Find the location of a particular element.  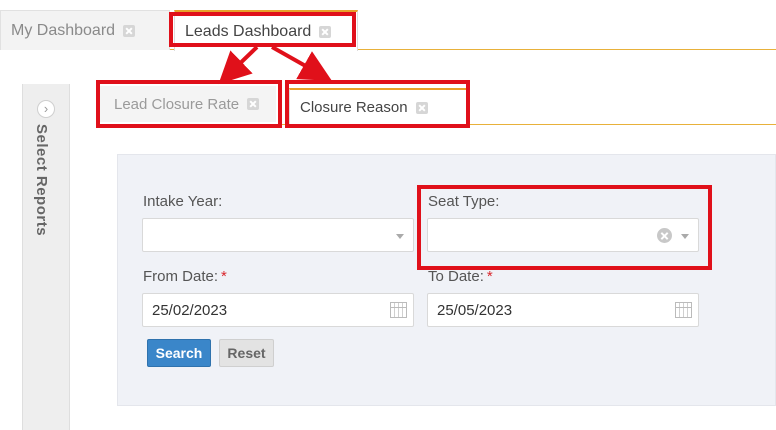

search-button: Search is located at coordinates (179, 353).